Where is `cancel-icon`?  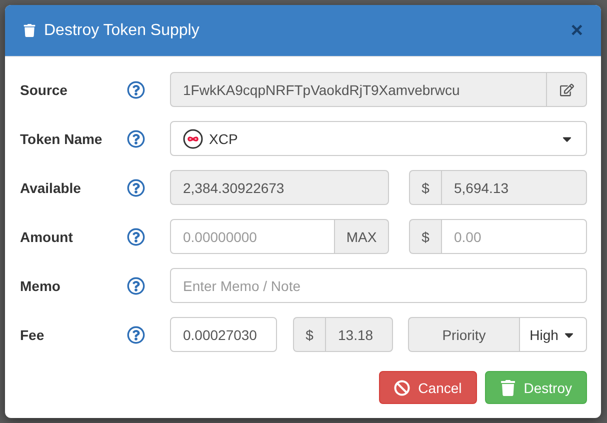 cancel-icon is located at coordinates (402, 388).